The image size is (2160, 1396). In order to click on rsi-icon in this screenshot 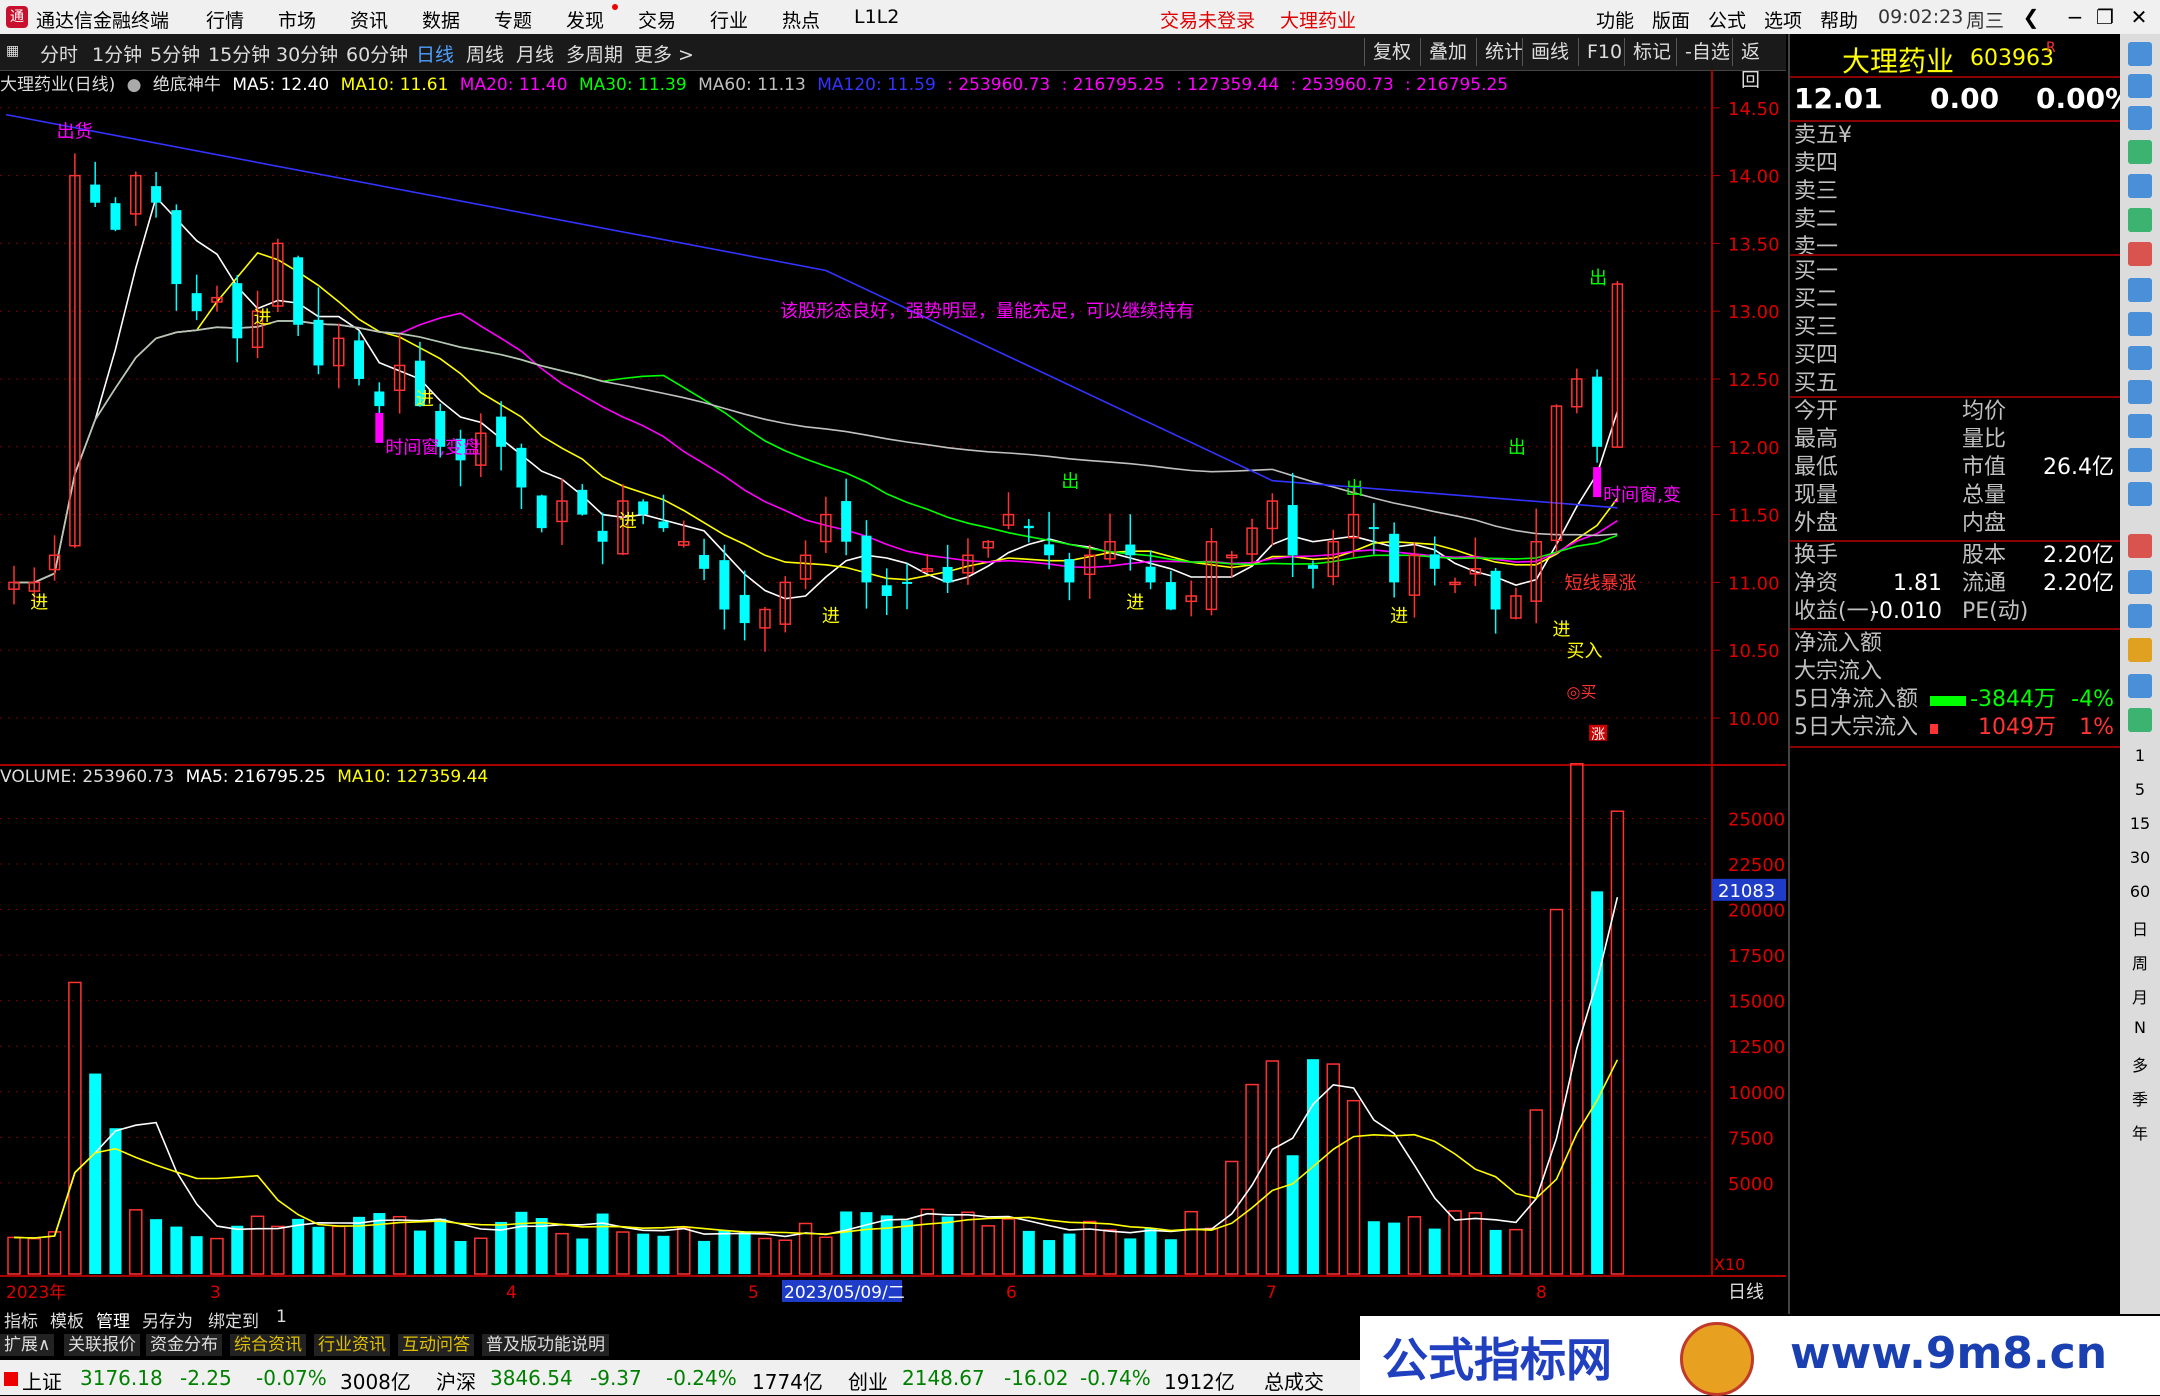, I will do `click(2140, 546)`.